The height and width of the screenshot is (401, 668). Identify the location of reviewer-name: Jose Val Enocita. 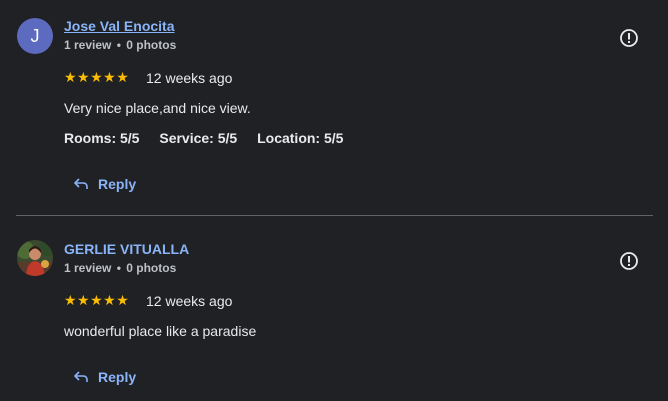
(119, 26).